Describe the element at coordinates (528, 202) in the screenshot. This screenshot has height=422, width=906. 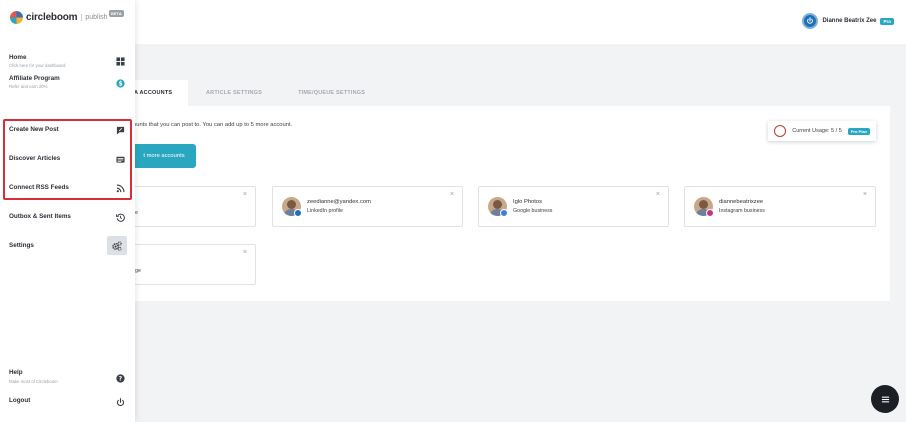
I see `account-name: Iglo Photos` at that location.